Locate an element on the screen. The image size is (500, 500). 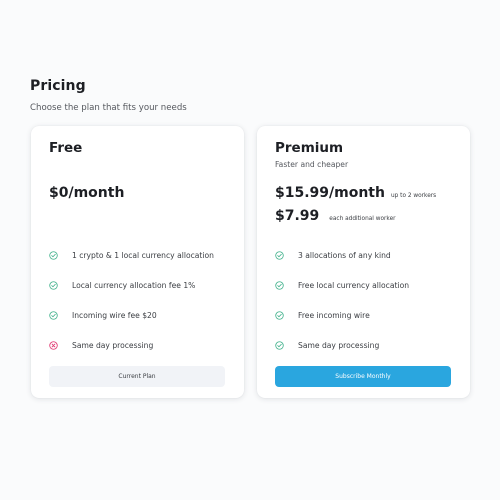
feature-label: Free incoming wire is located at coordinates (334, 315).